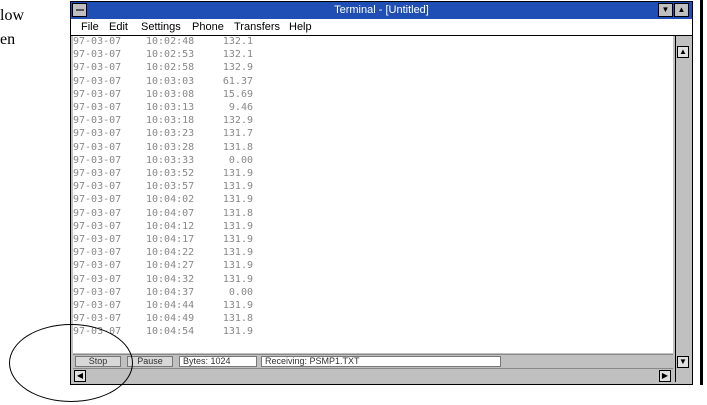 The image size is (707, 405). Describe the element at coordinates (170, 134) in the screenshot. I see `line-time: 10:03:23` at that location.